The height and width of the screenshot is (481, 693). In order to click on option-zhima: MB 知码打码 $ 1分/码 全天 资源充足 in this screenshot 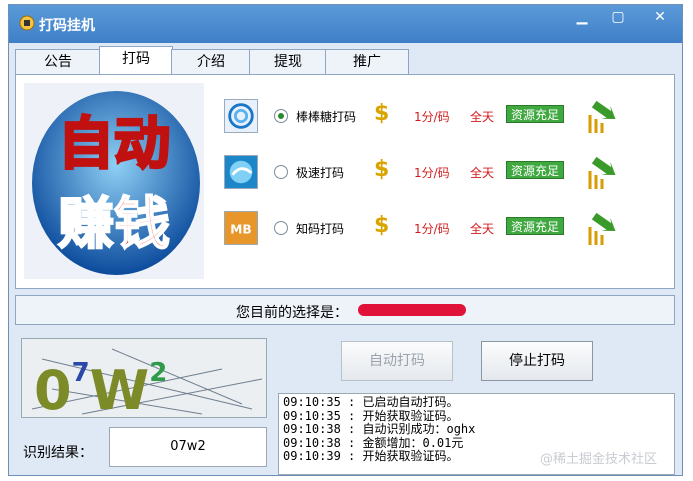, I will do `click(444, 229)`.